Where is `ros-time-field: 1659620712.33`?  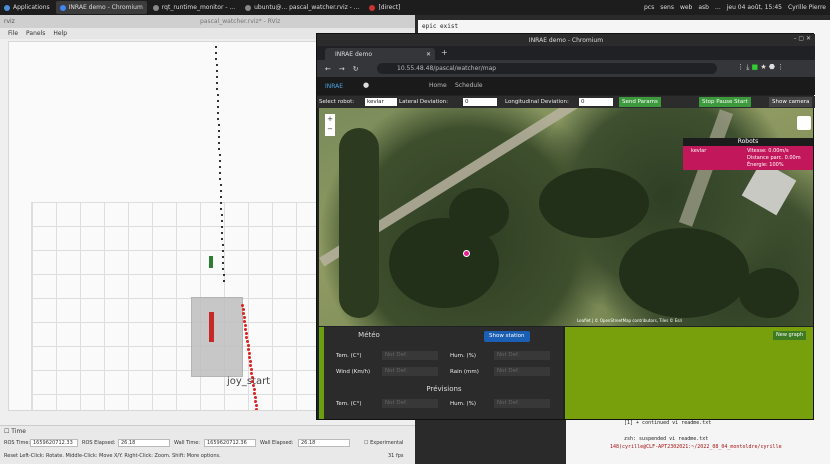 ros-time-field: 1659620712.33 is located at coordinates (54, 443).